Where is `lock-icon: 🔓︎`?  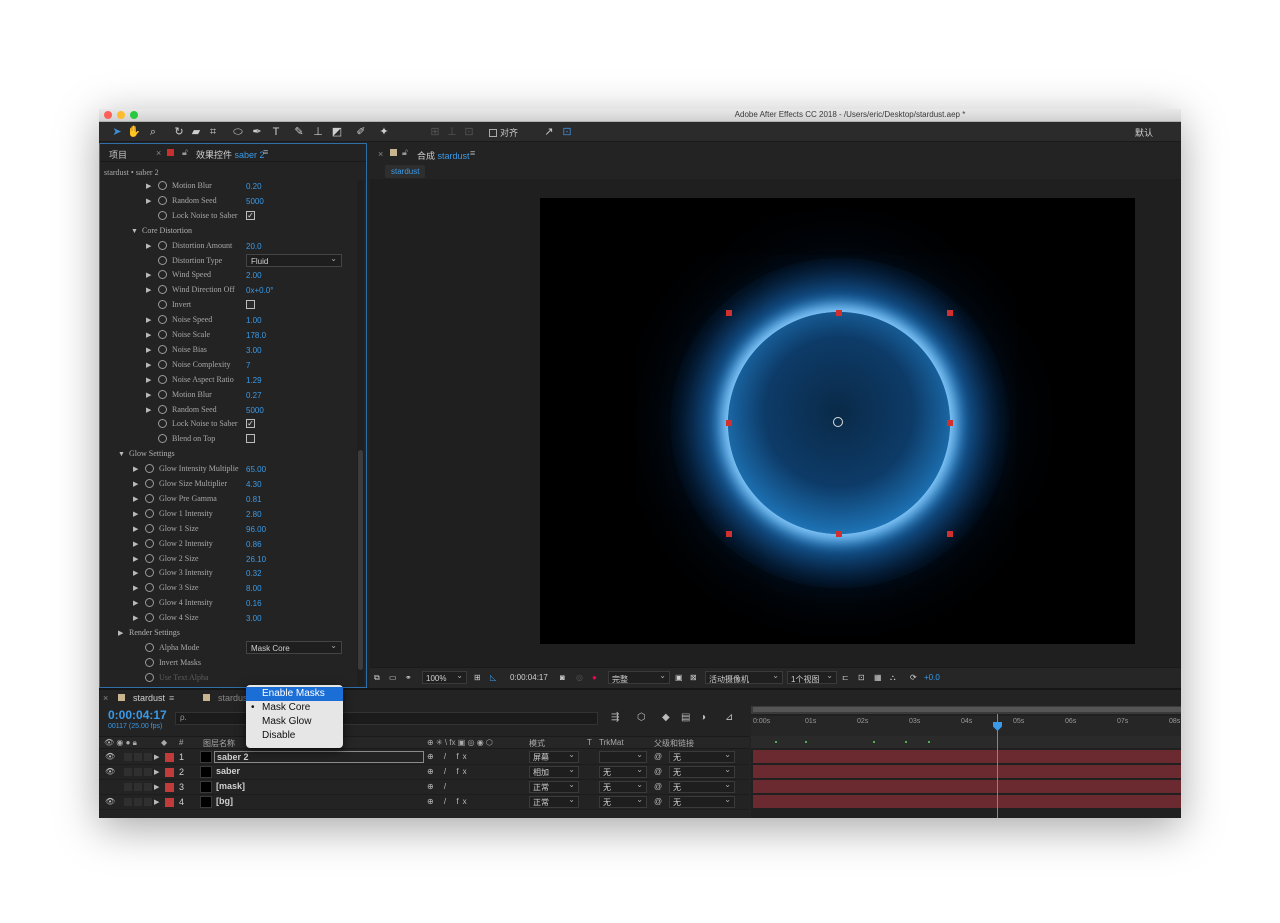 lock-icon: 🔓︎ is located at coordinates (405, 152).